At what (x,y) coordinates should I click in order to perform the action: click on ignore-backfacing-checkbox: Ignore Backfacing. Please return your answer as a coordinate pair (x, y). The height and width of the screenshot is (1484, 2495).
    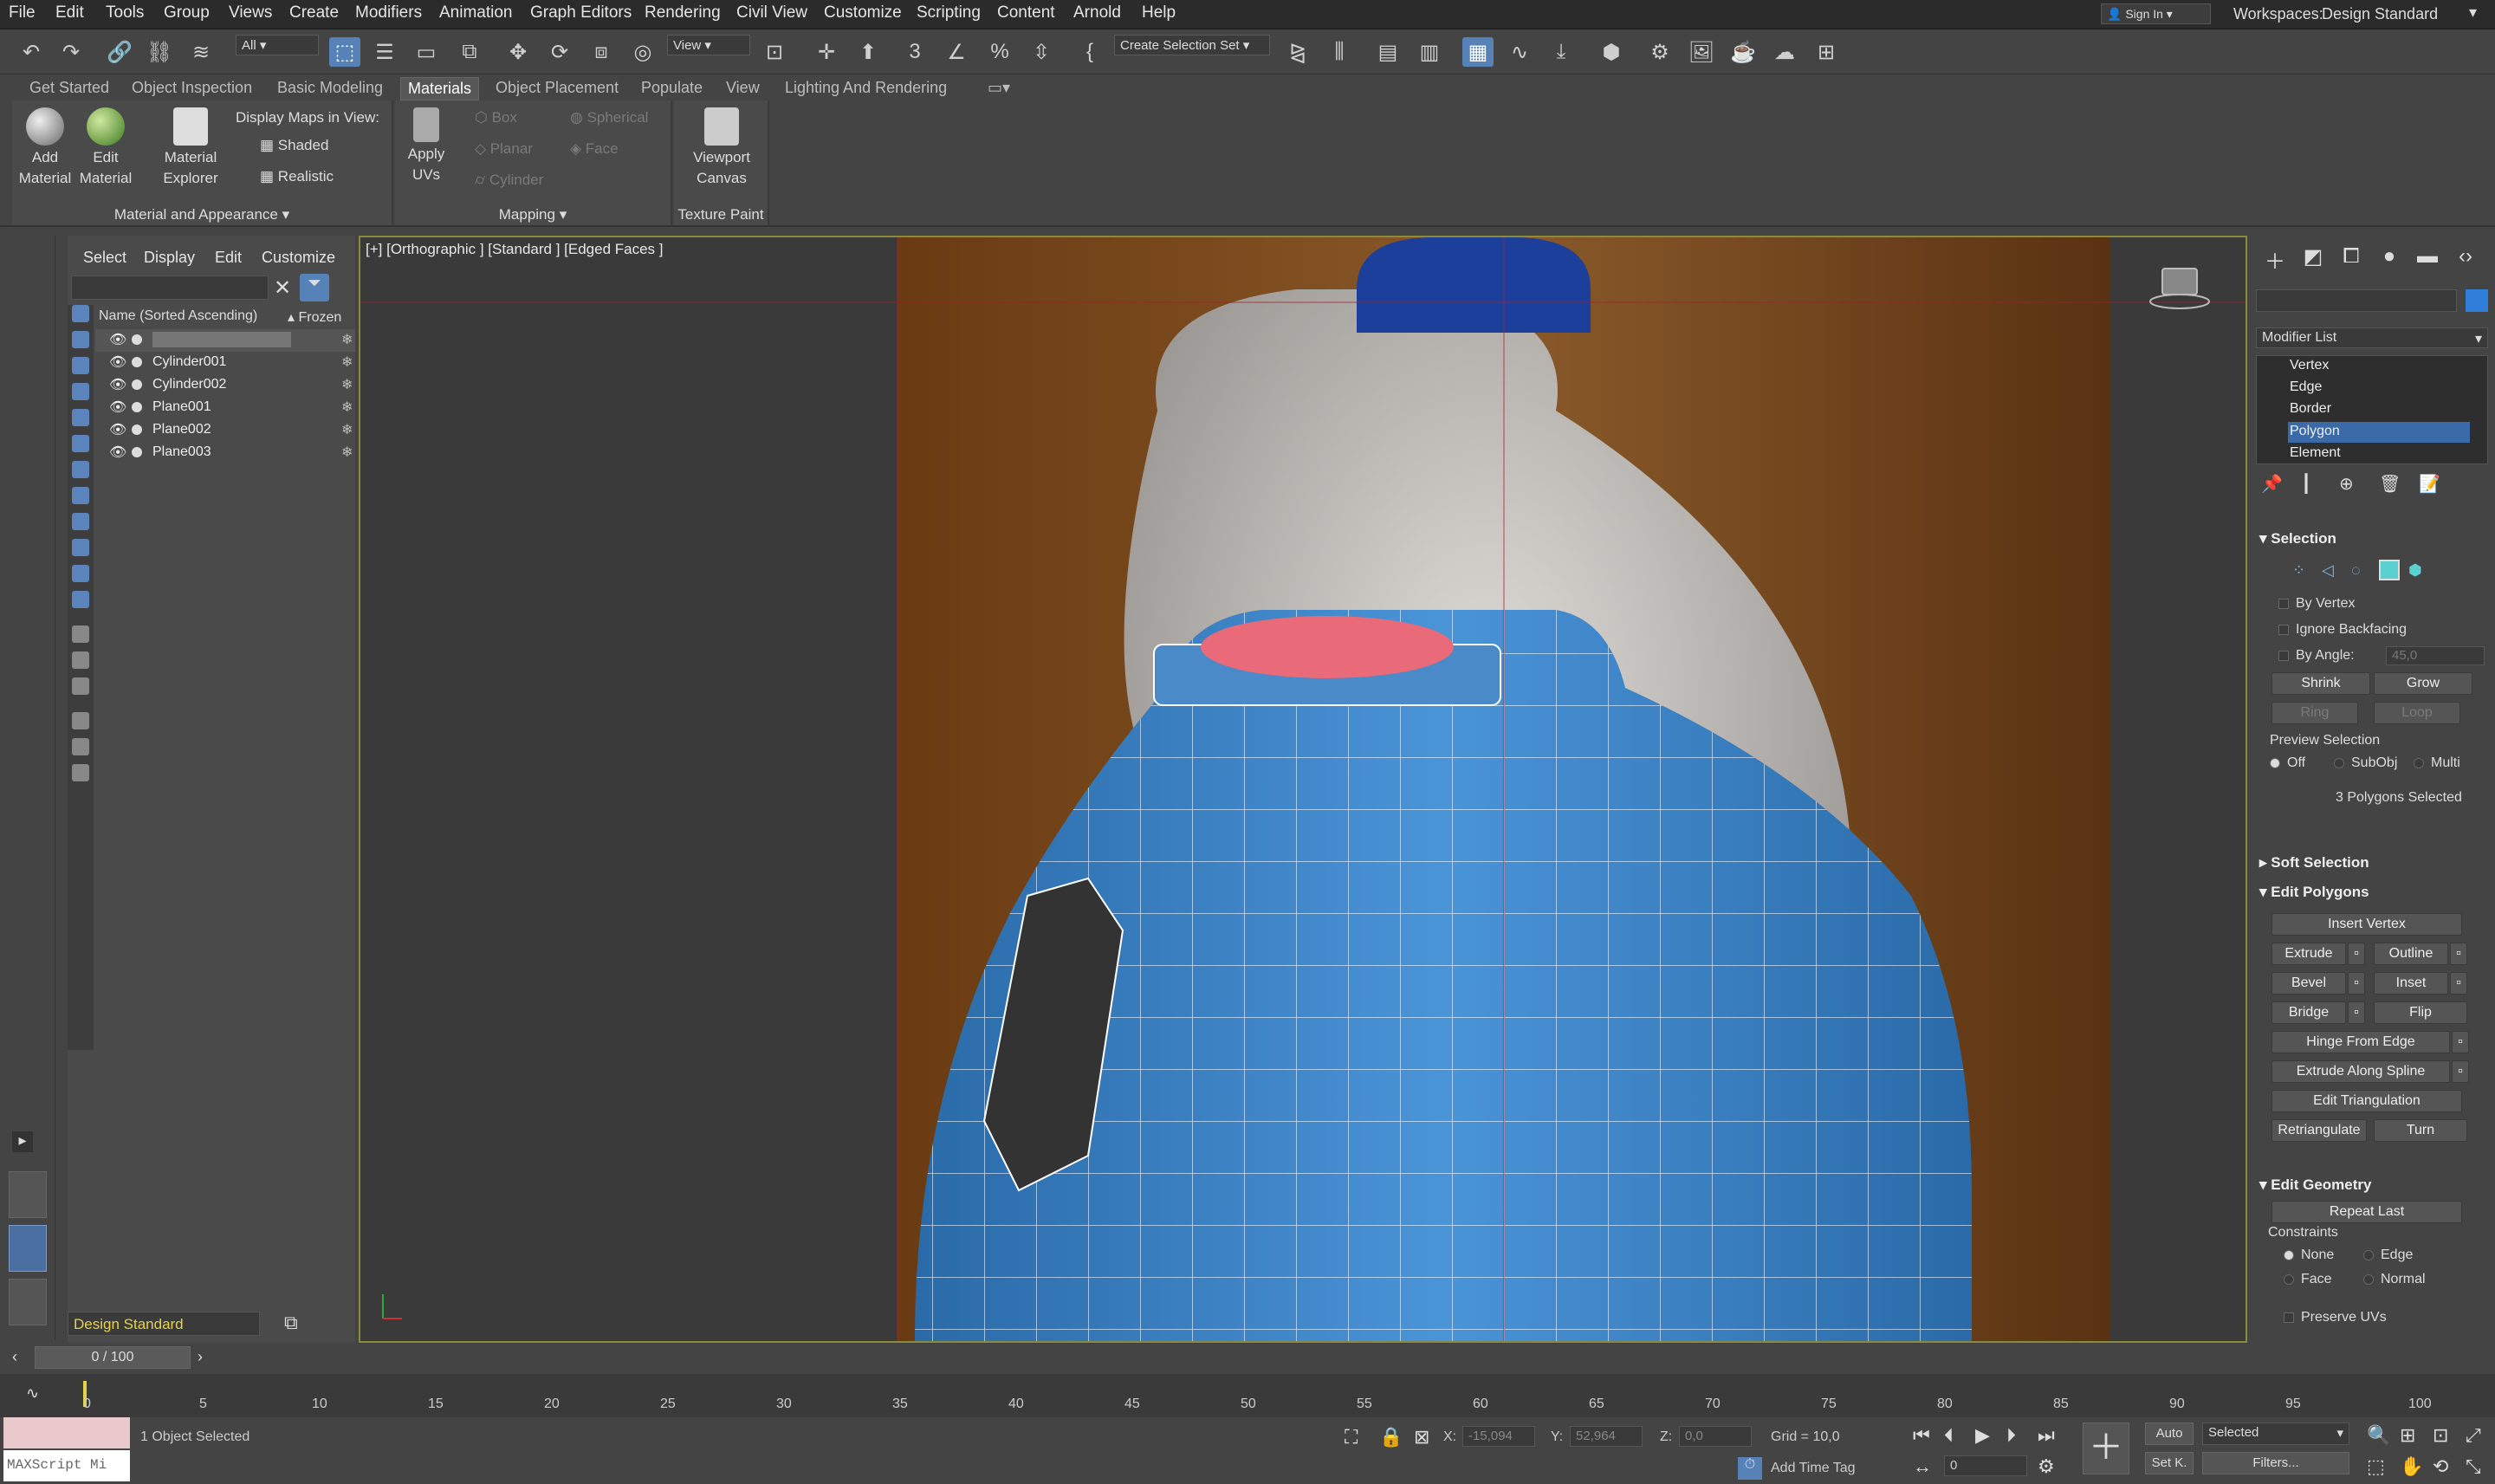
    Looking at the image, I should click on (2342, 630).